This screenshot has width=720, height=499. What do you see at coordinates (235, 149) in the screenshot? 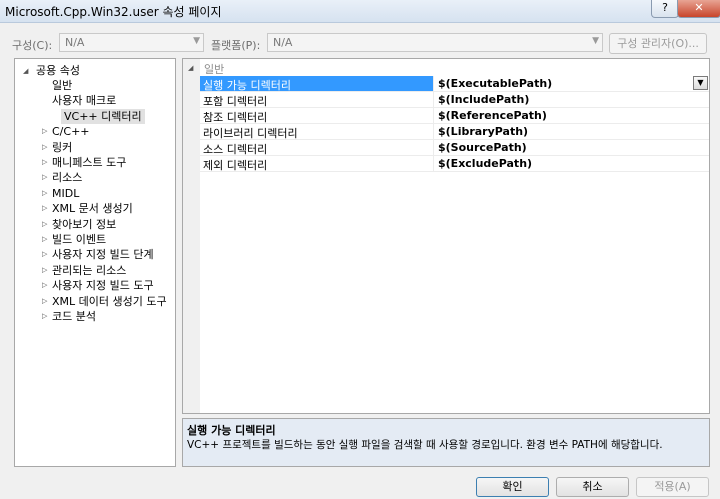
I see `property-name: 소스 디렉터리` at bounding box center [235, 149].